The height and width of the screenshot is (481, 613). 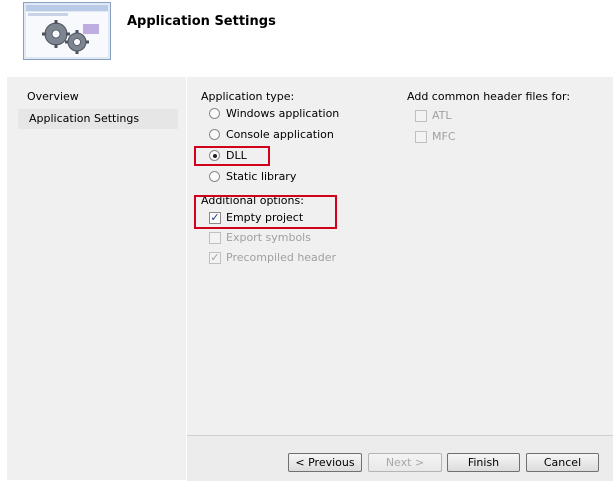 I want to click on checkbox-label: MFC, so click(x=444, y=136).